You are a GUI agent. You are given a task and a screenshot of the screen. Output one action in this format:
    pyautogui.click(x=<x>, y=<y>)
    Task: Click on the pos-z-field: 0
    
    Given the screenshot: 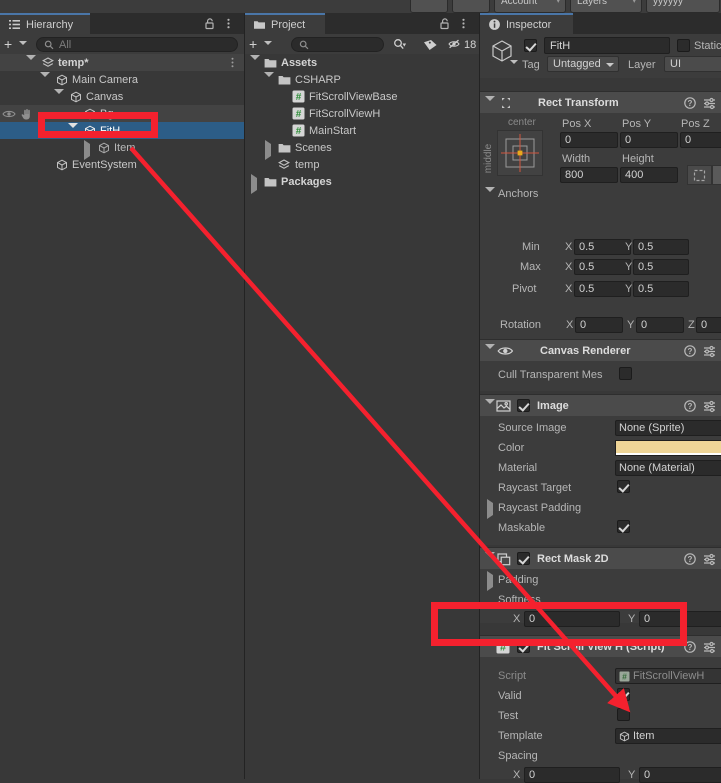 What is the action you would take?
    pyautogui.click(x=700, y=140)
    